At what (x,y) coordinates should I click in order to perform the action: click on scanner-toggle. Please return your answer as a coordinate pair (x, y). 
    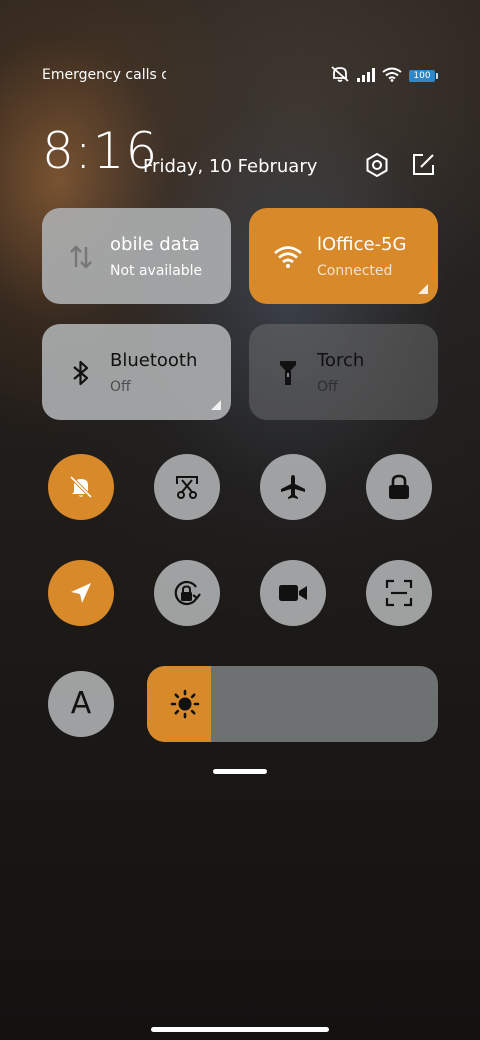
    Looking at the image, I should click on (399, 593).